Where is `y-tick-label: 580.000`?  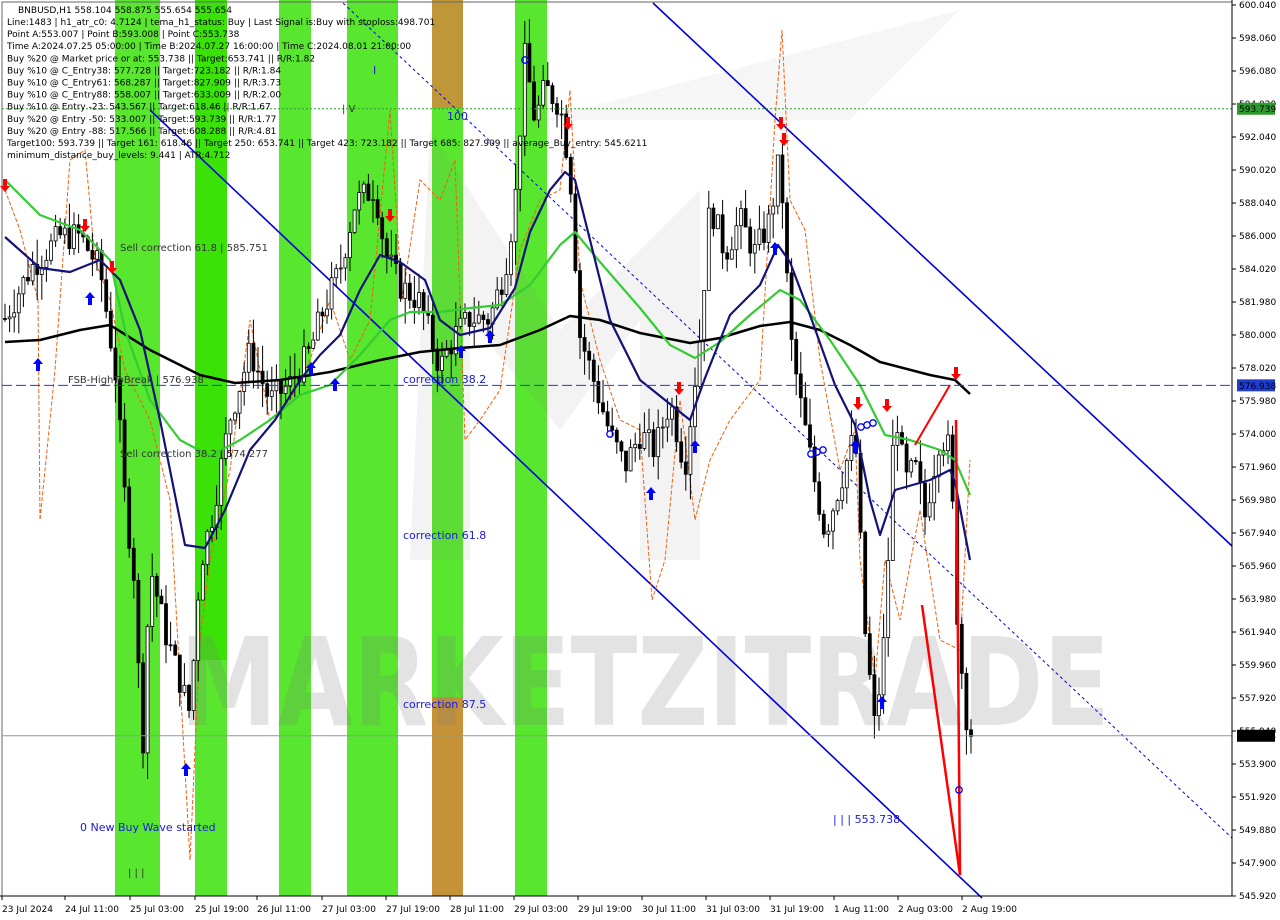 y-tick-label: 580.000 is located at coordinates (1257, 336).